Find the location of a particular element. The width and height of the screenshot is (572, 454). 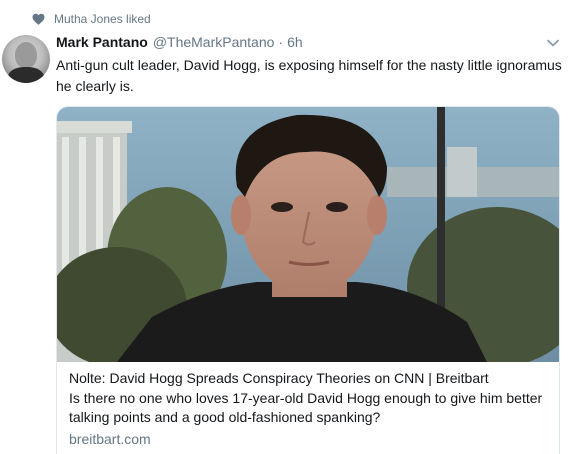

card-domain: breitbart.com is located at coordinates (110, 439).